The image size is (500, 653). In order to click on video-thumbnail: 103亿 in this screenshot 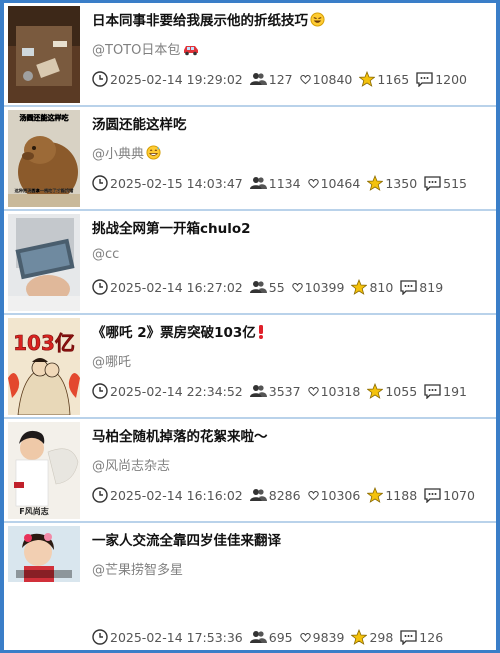, I will do `click(44, 366)`.